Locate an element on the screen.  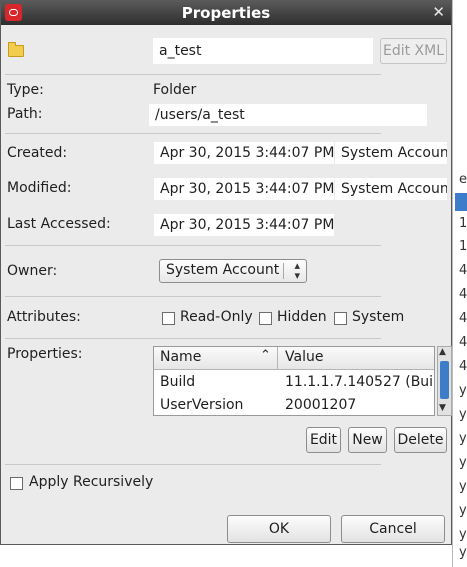
modified-label: Modified: is located at coordinates (39, 188).